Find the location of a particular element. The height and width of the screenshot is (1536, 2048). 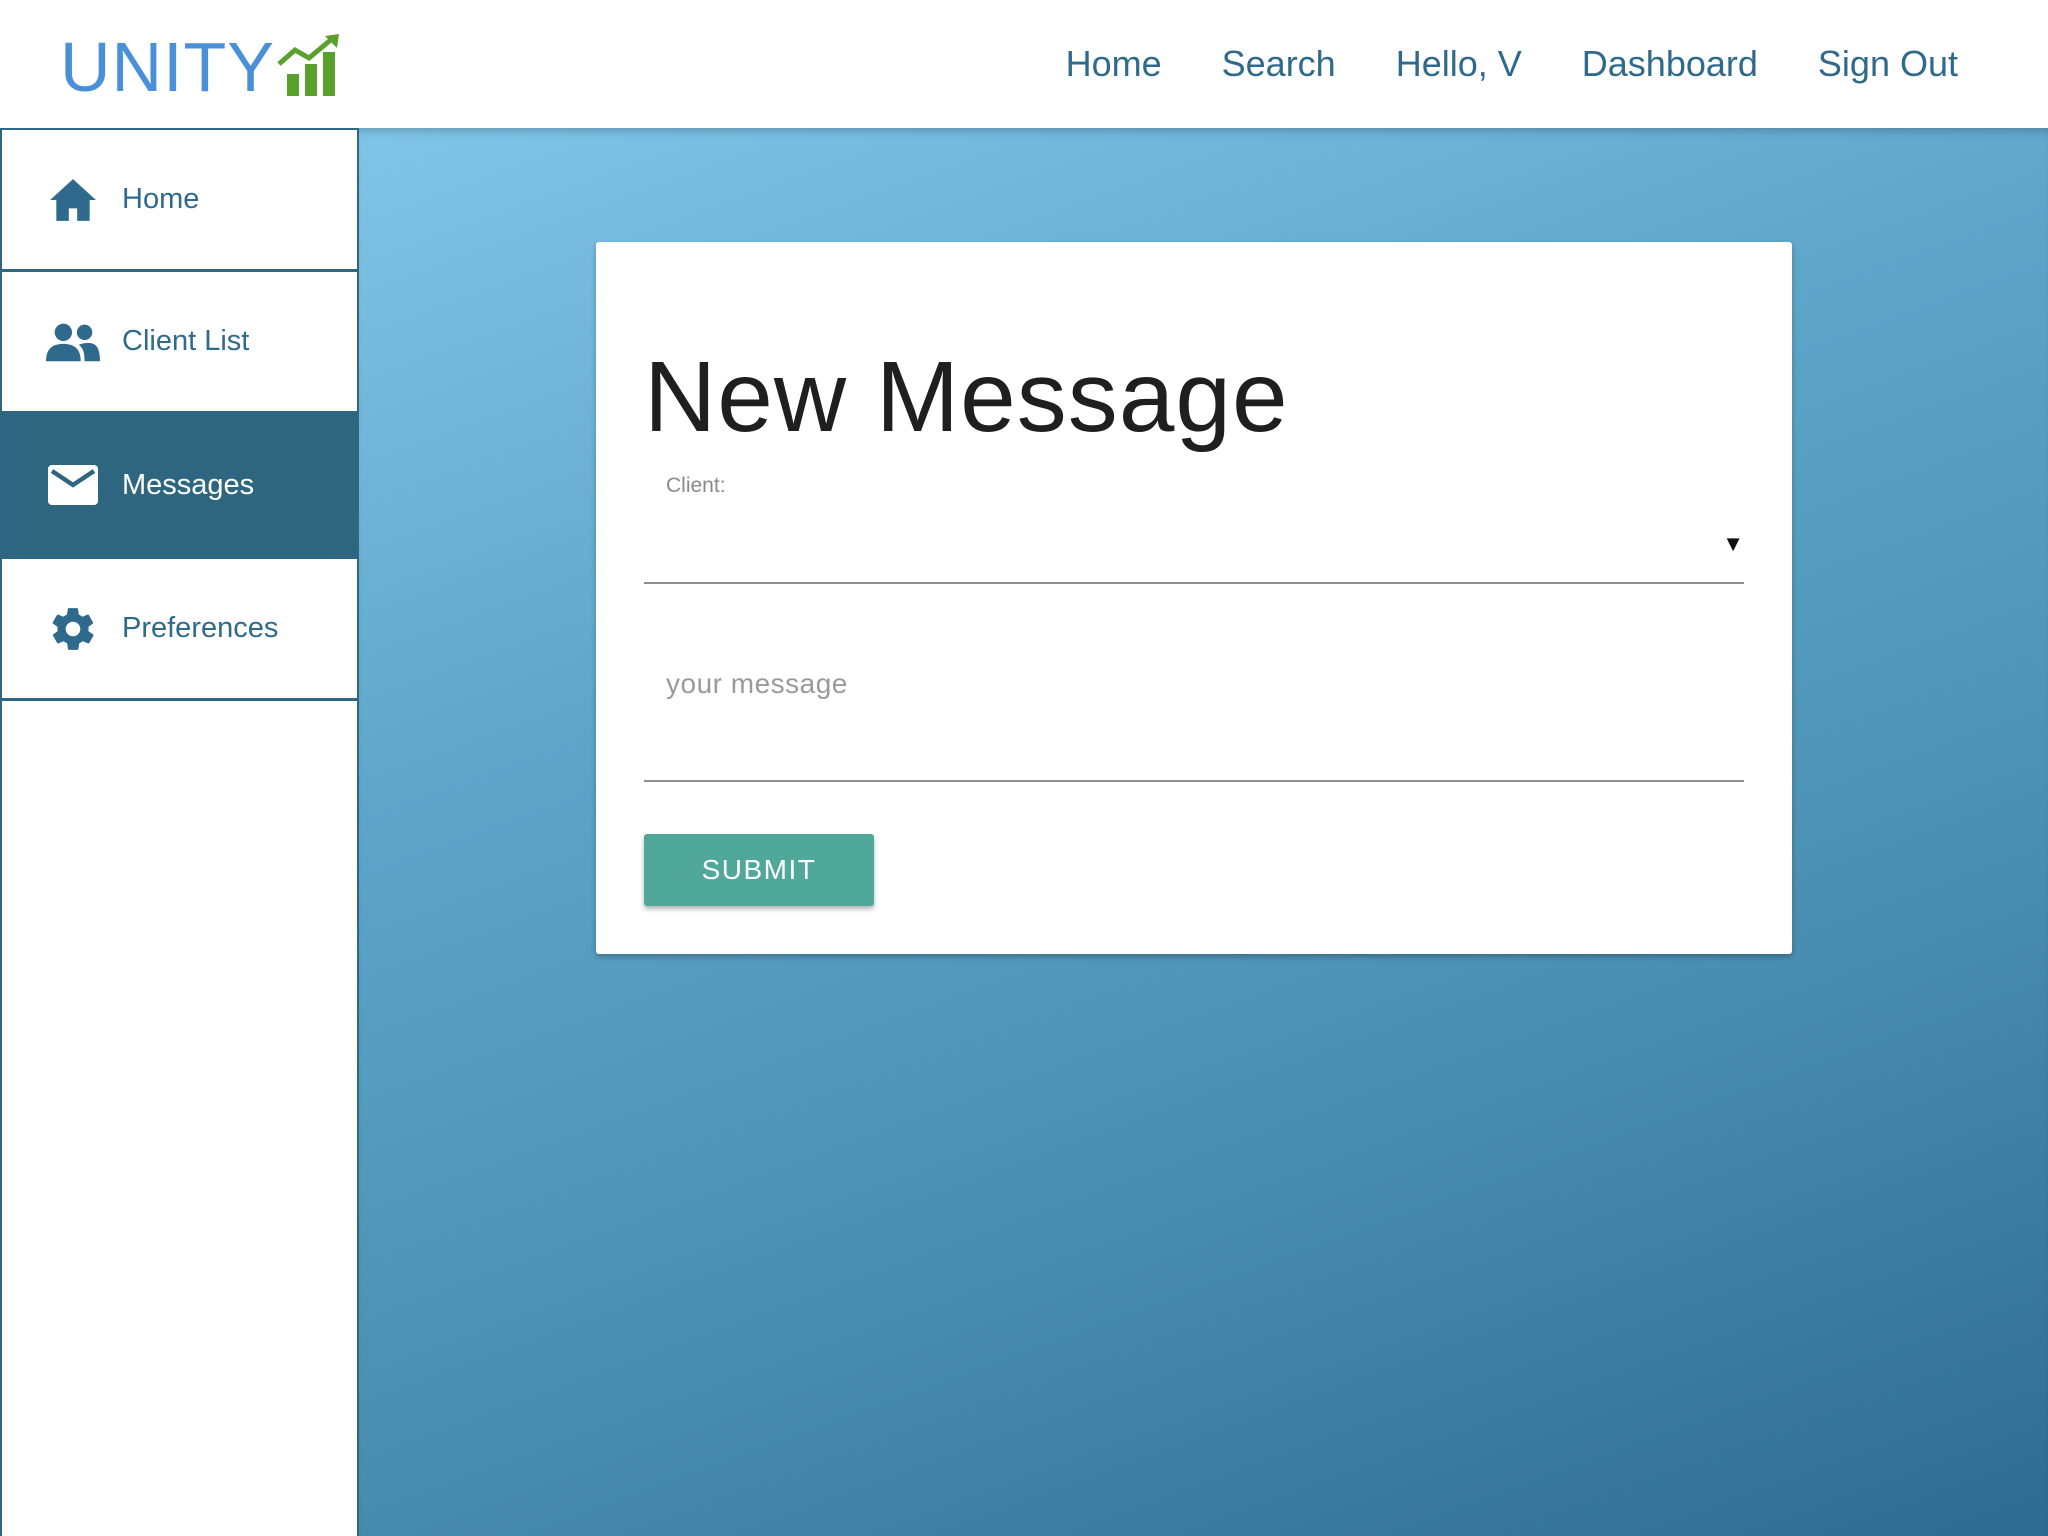

sidebar-item-messages: Messages is located at coordinates (179, 486).